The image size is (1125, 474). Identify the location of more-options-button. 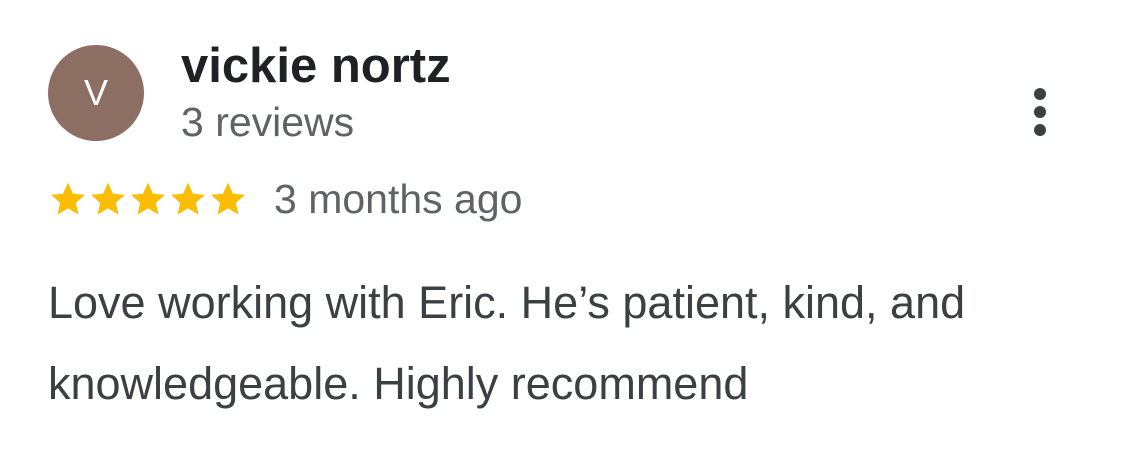
(1040, 112).